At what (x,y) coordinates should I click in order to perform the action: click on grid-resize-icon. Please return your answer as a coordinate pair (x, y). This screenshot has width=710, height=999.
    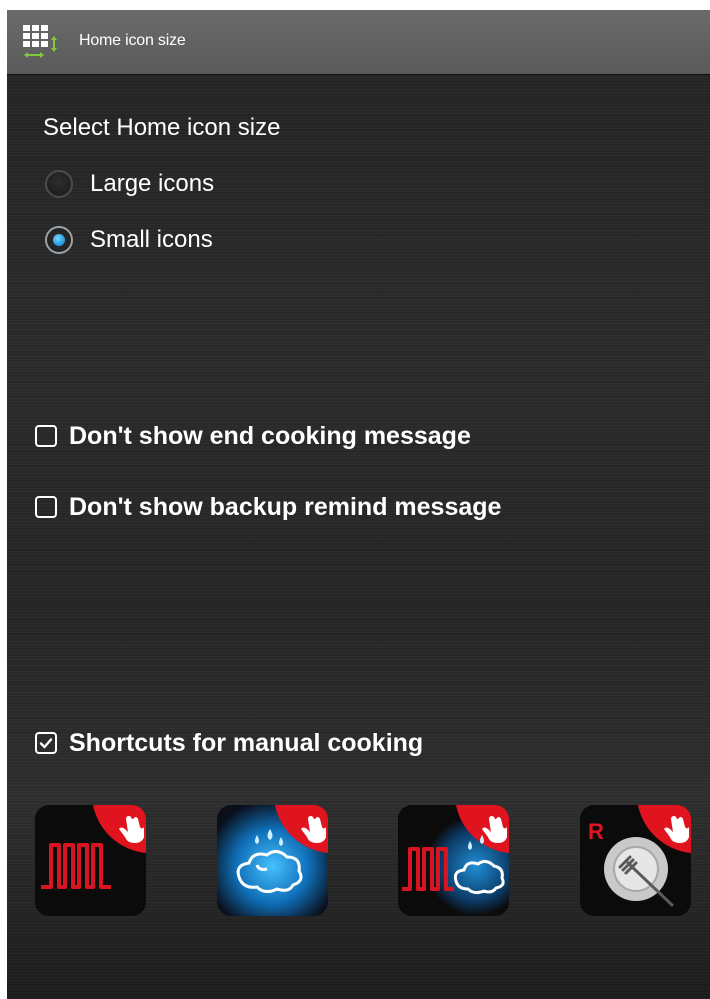
    Looking at the image, I should click on (42, 43).